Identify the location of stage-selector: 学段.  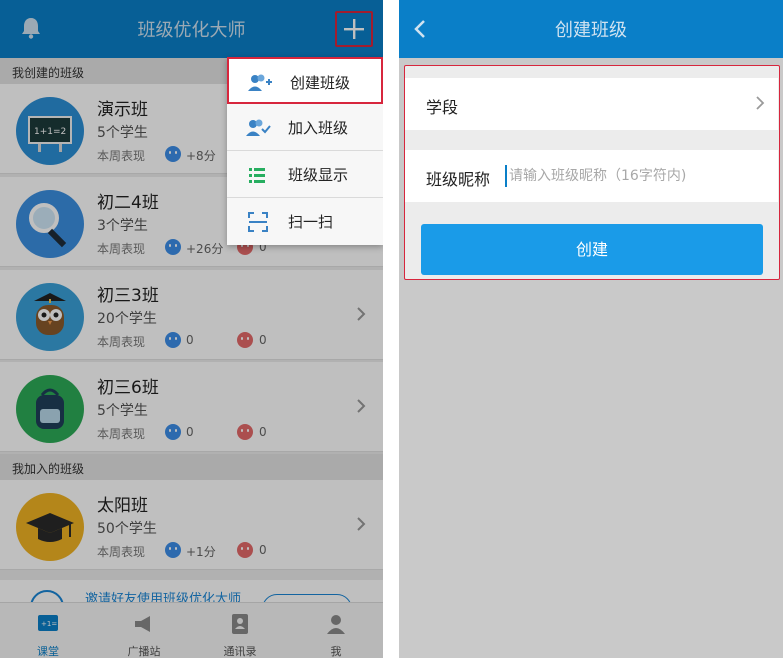
(591, 104).